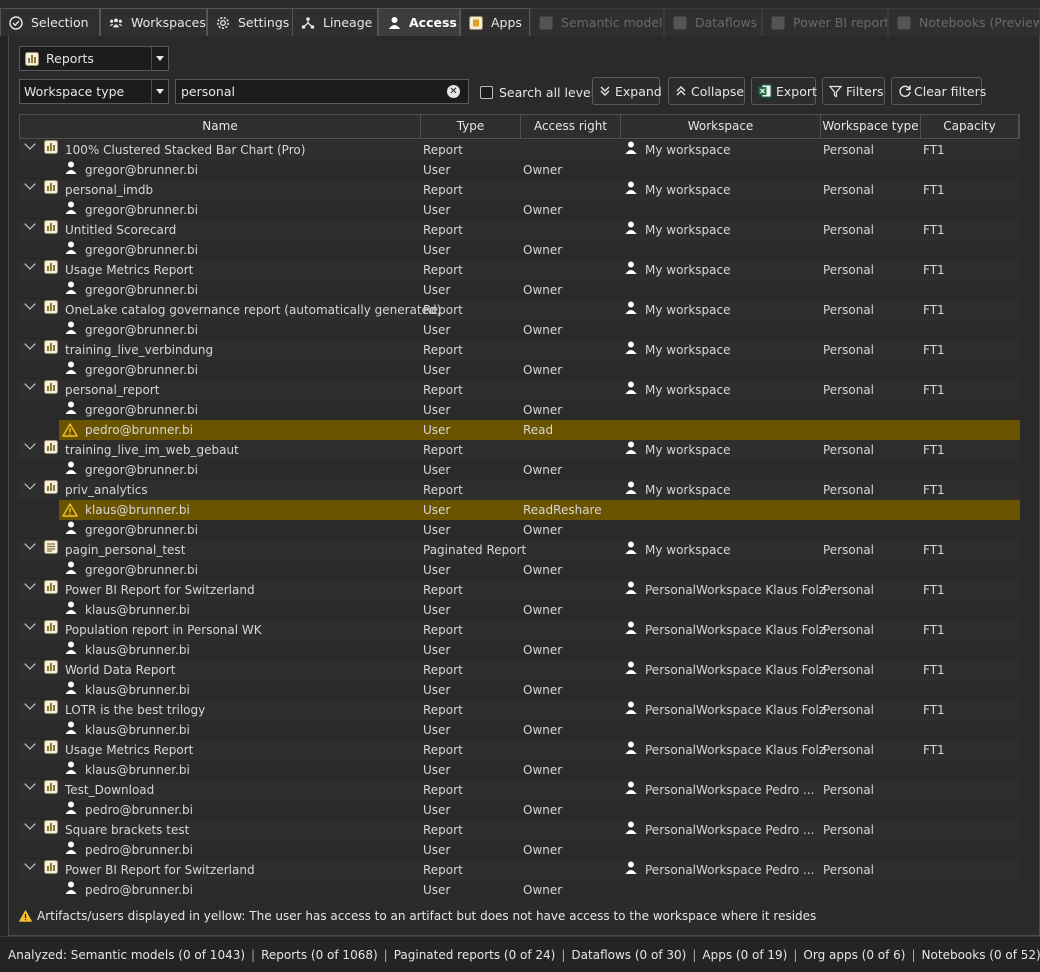 The height and width of the screenshot is (972, 1040). Describe the element at coordinates (688, 190) in the screenshot. I see `cell-workspace: My workspace` at that location.